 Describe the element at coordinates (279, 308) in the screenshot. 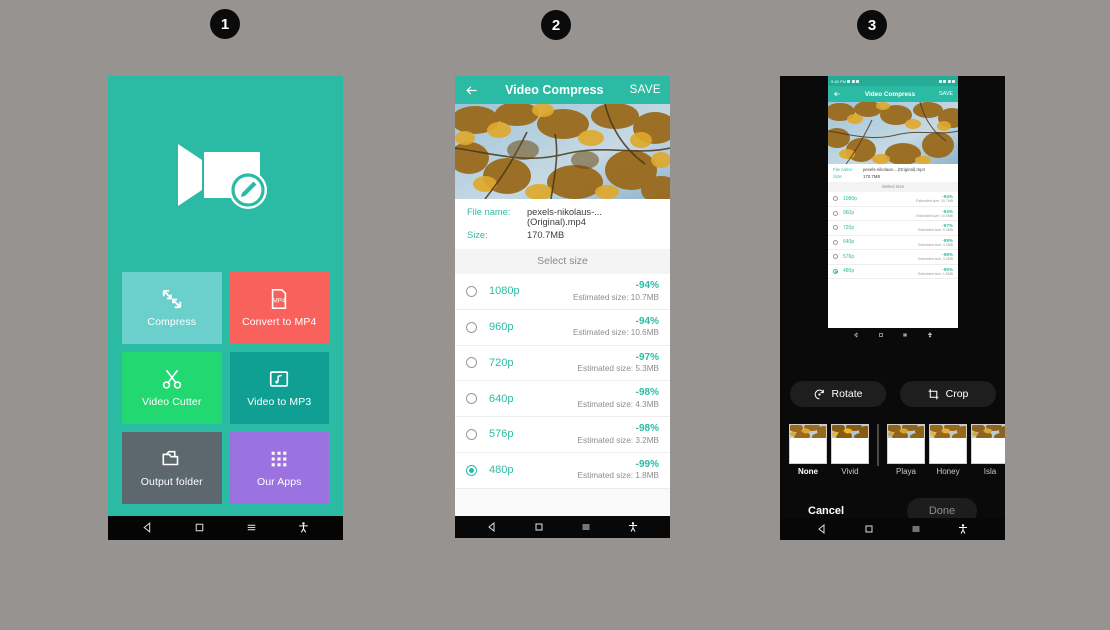

I see `tile-convert-to-mp4: MP4 Convert to MP4` at that location.